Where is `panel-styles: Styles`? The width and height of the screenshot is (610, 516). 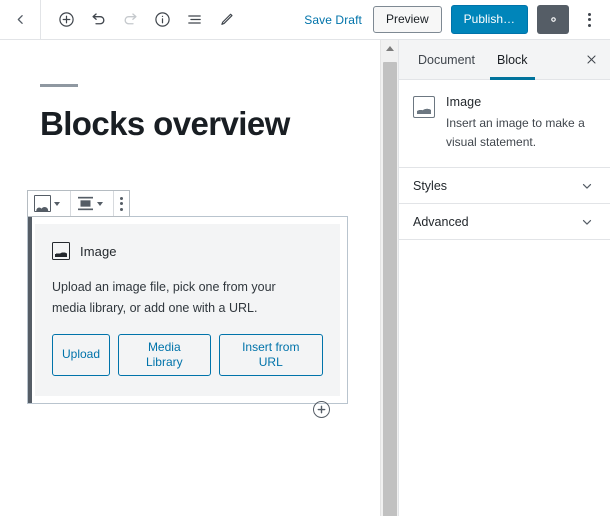
panel-styles: Styles is located at coordinates (504, 186).